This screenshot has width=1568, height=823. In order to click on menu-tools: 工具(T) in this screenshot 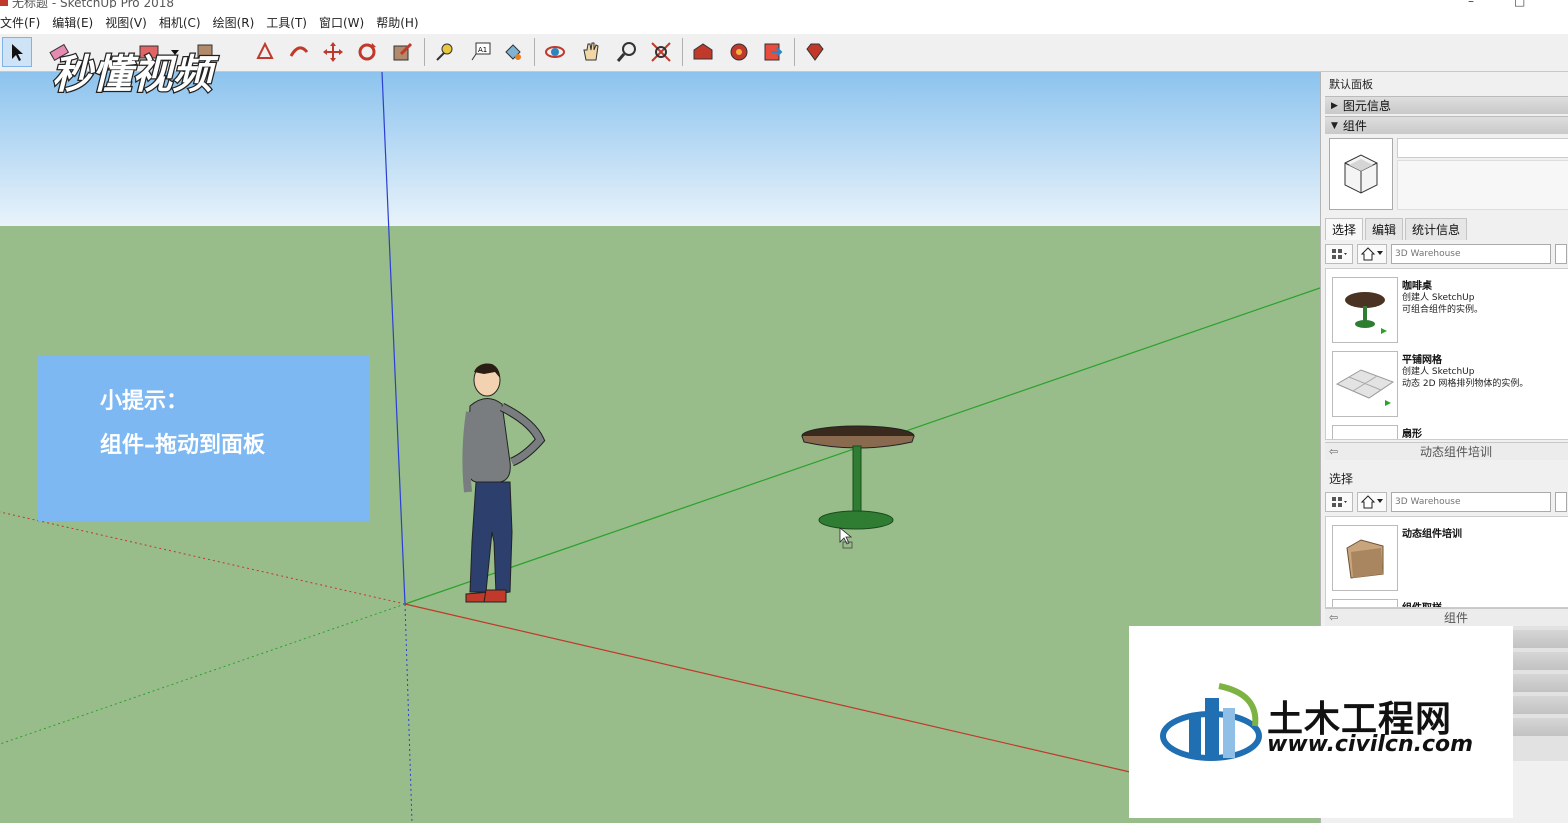, I will do `click(286, 22)`.